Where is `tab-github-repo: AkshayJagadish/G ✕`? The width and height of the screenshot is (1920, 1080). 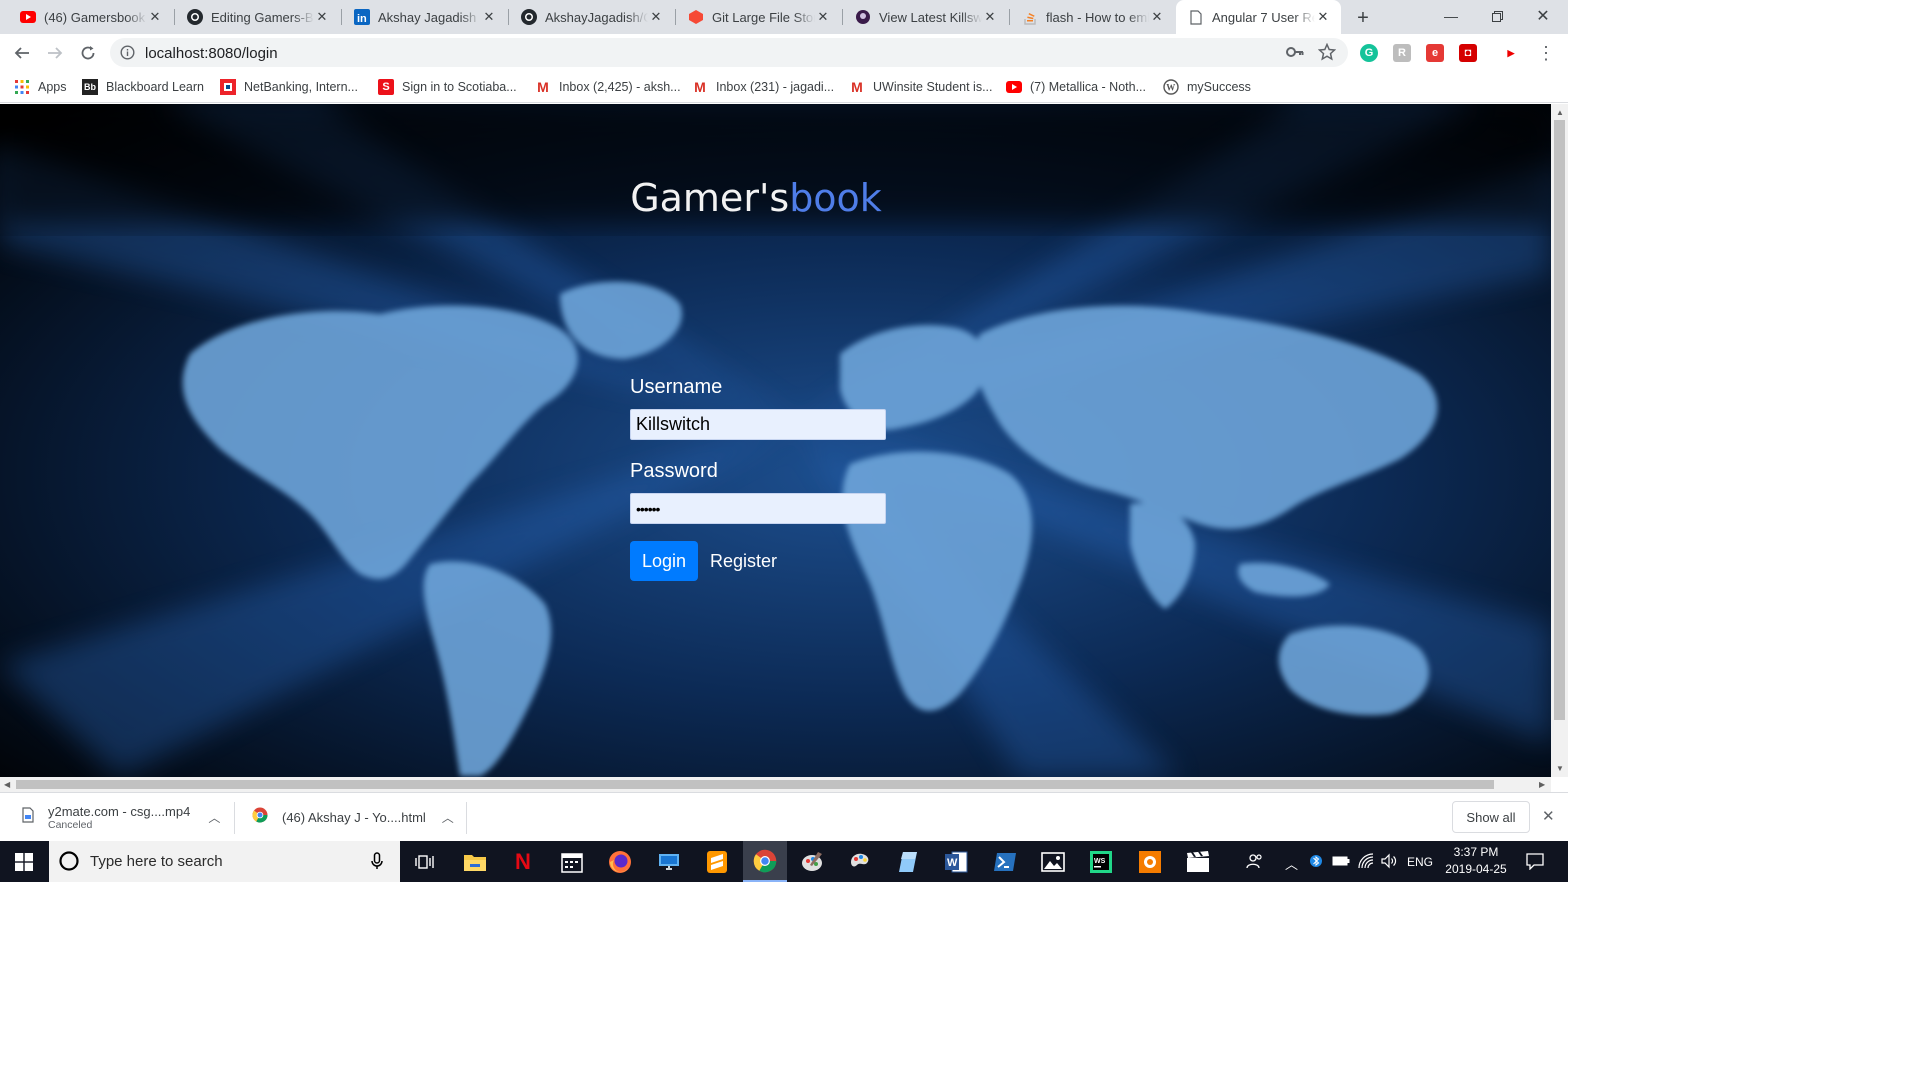 tab-github-repo: AkshayJagadish/G ✕ is located at coordinates (591, 17).